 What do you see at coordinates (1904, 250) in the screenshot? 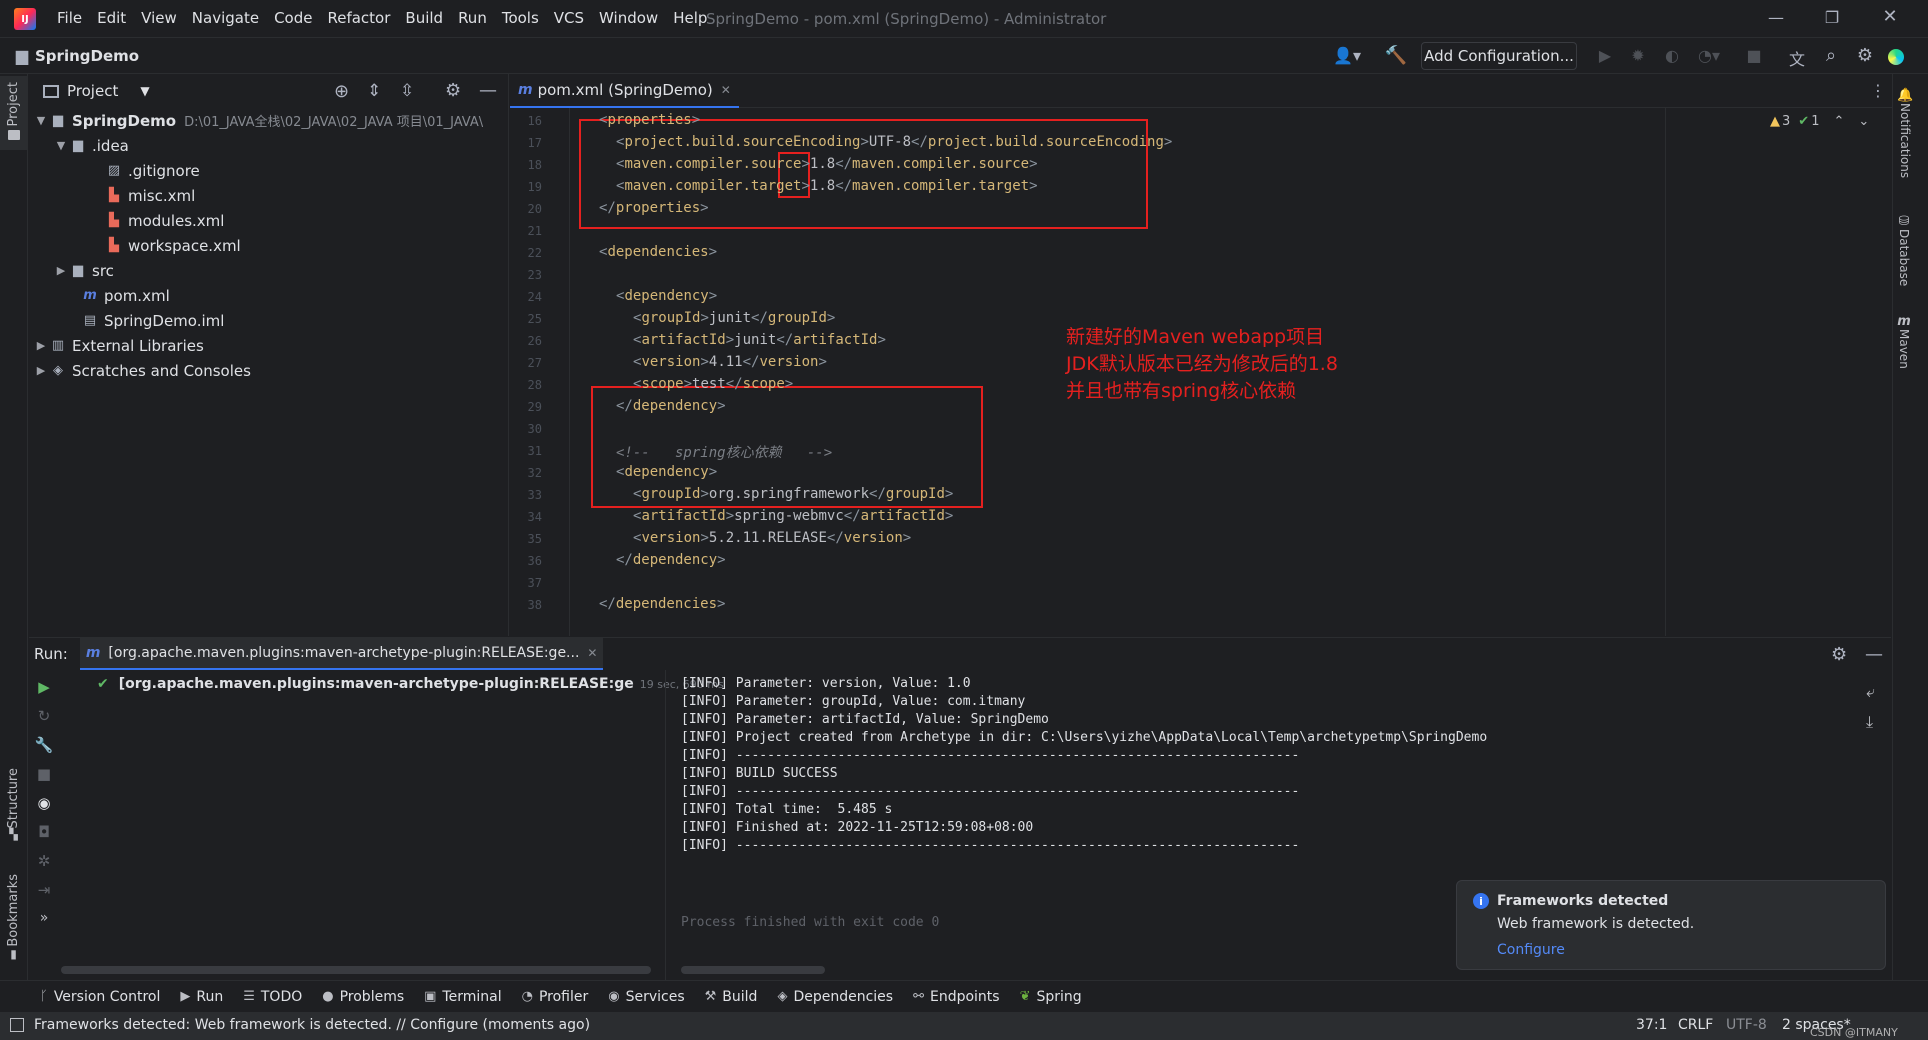
I see `database-stripe-button: ⛁ Database` at bounding box center [1904, 250].